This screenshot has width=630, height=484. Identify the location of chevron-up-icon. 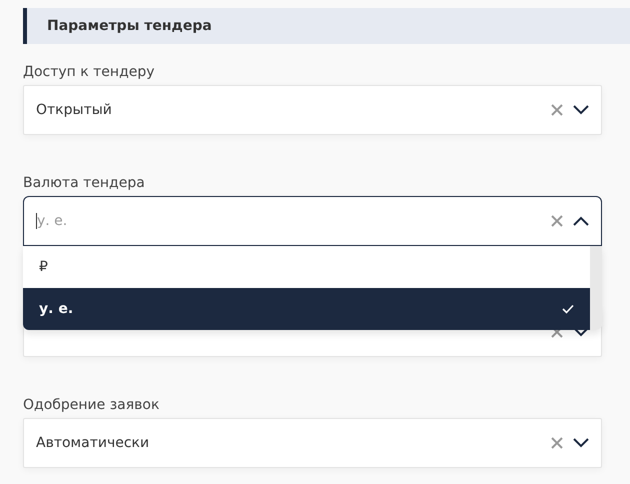
(581, 221).